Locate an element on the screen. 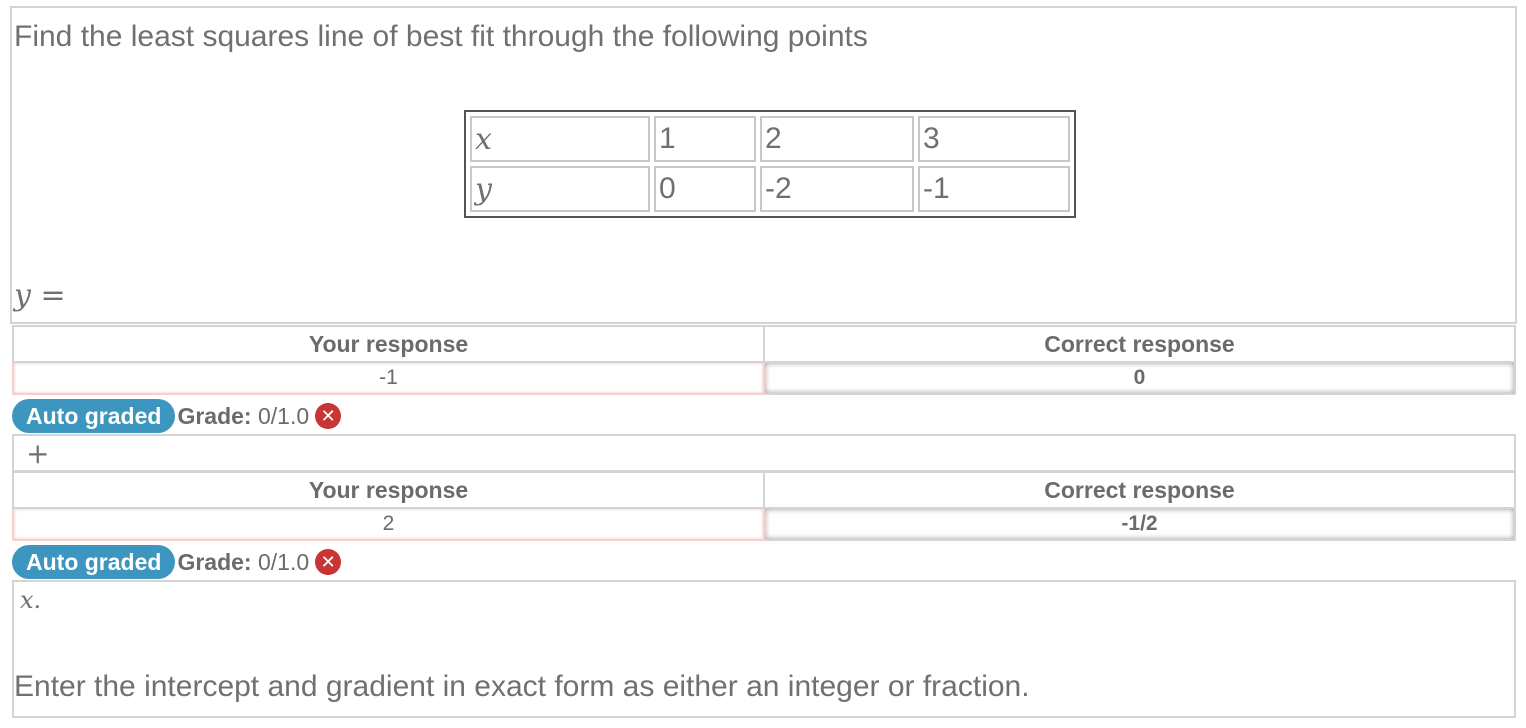 This screenshot has width=1526, height=728. grade-row-2: Auto graded Grade: 0/1.0 ✕ is located at coordinates (177, 562).